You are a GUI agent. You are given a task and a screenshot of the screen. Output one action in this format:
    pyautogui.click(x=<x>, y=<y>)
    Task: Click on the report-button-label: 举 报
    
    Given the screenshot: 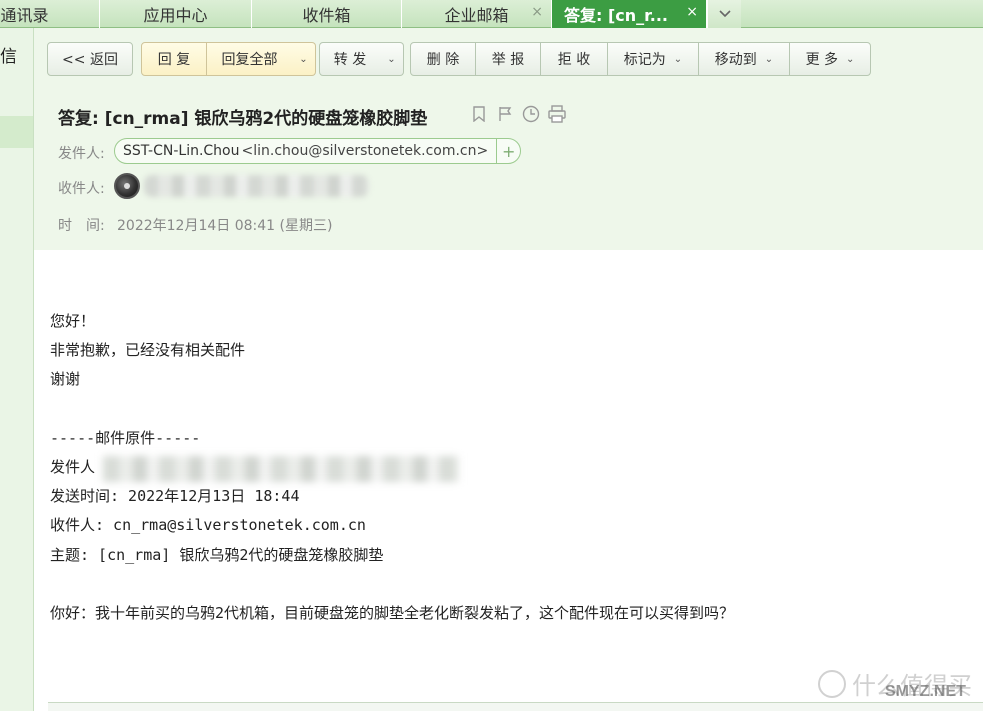 What is the action you would take?
    pyautogui.click(x=508, y=60)
    